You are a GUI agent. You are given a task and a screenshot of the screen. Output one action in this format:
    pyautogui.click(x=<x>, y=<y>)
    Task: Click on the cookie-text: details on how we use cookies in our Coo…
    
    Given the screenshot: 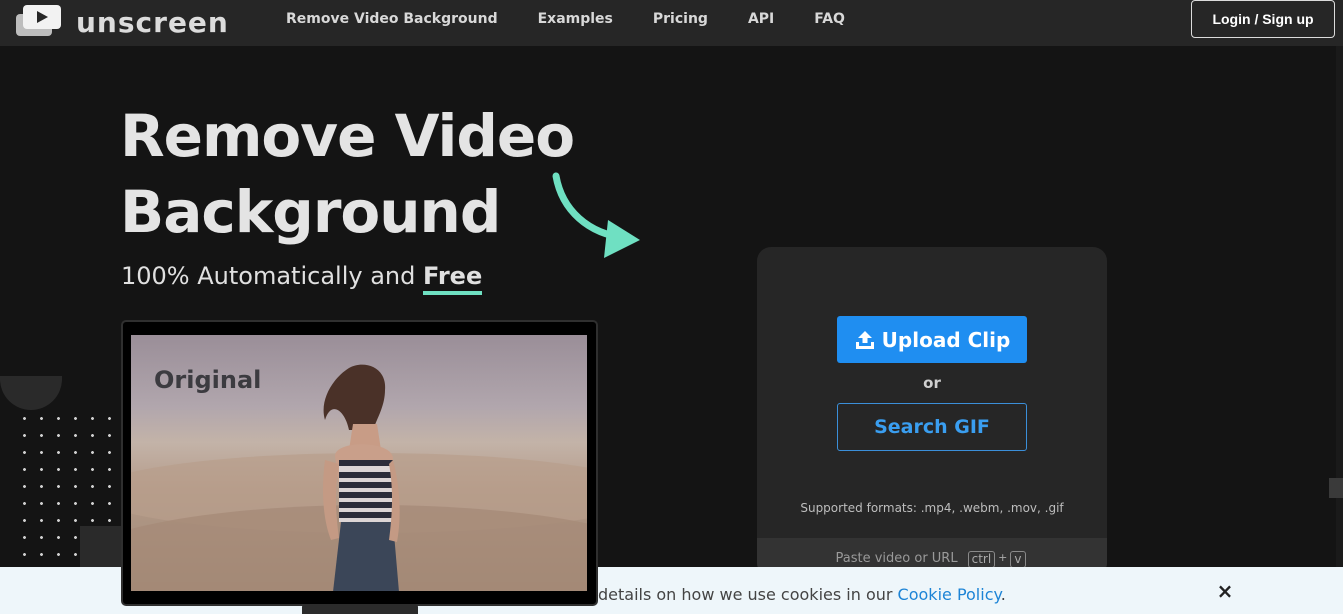 What is the action you would take?
    pyautogui.click(x=802, y=594)
    